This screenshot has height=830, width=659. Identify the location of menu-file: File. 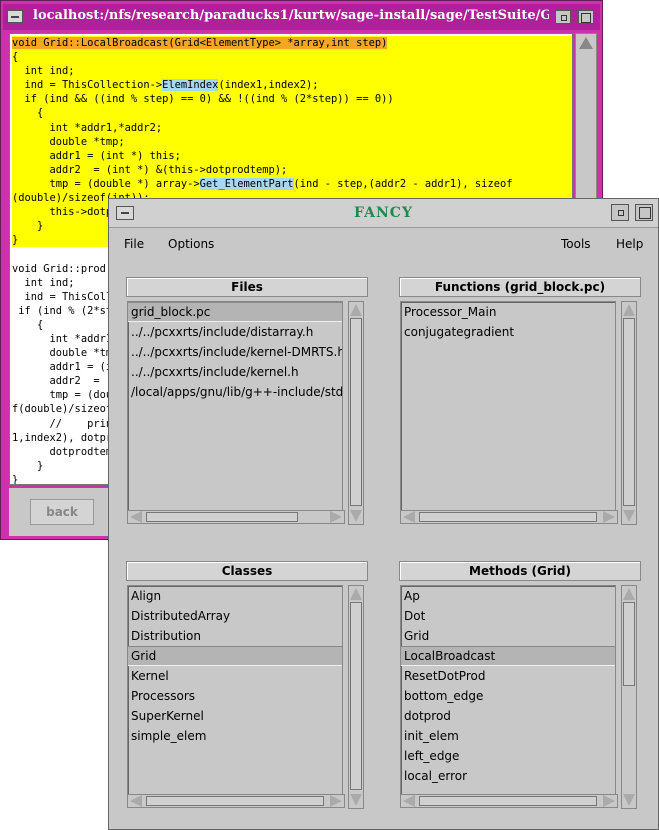
(134, 244).